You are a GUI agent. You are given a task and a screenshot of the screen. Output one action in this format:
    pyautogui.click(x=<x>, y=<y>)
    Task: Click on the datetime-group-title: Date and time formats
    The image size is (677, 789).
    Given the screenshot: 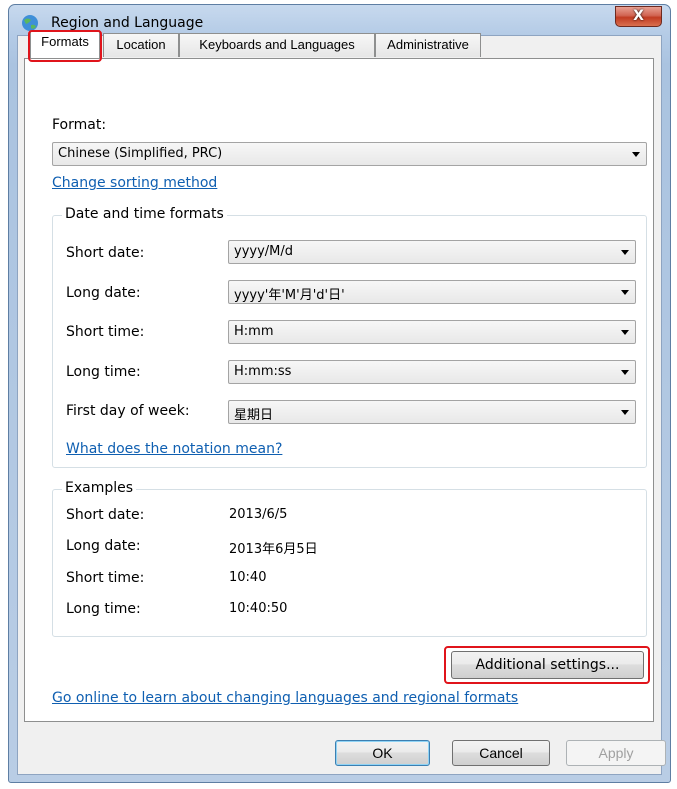 What is the action you would take?
    pyautogui.click(x=144, y=214)
    